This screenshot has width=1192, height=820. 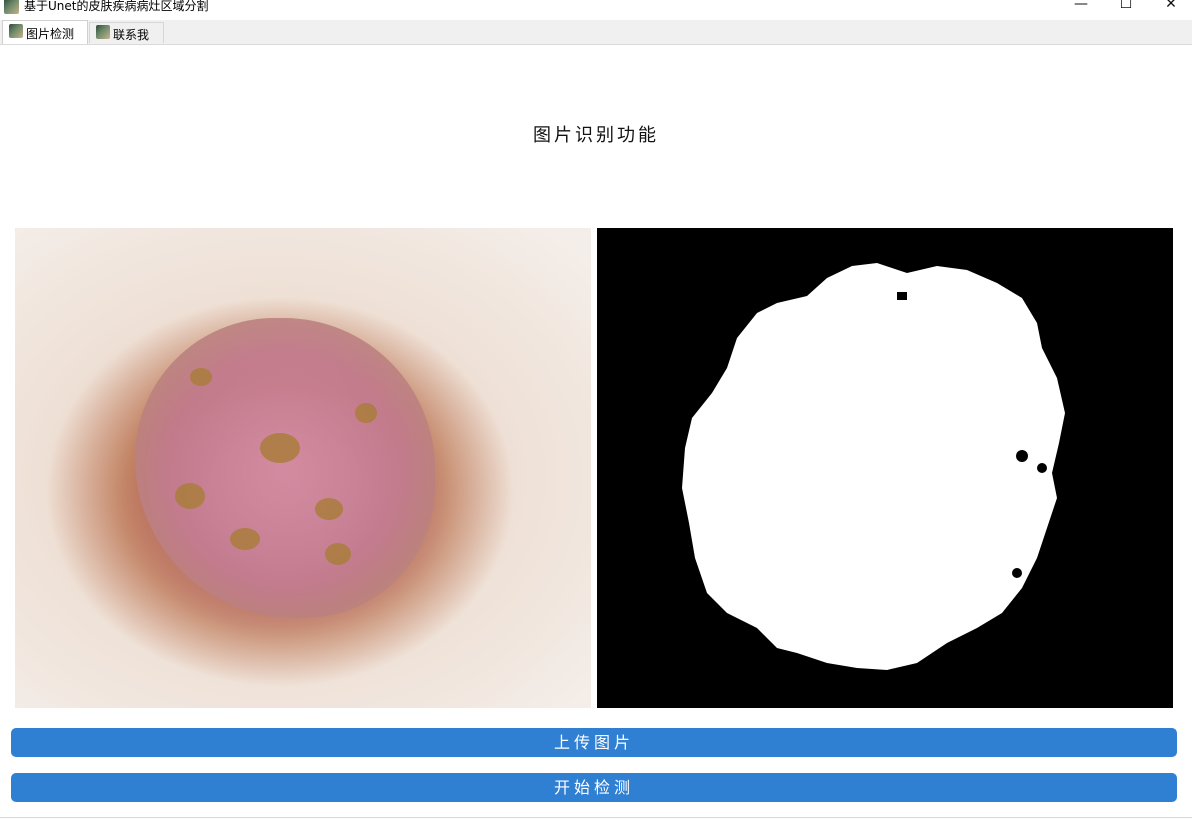 I want to click on title-bar: 基于Unet的皮肤疾病病灶区域分割 — ☐ ✕, so click(x=596, y=10).